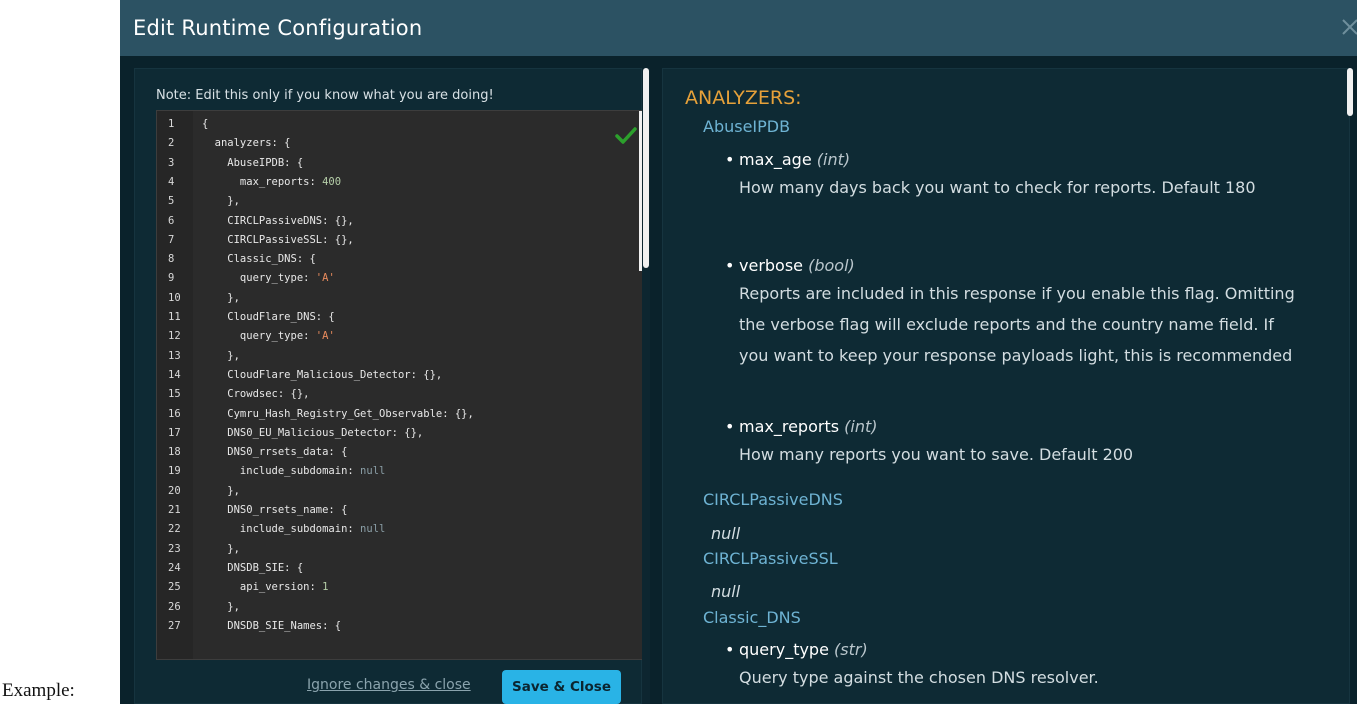 The image size is (1357, 704). I want to click on code-line: 19 include_subdomain: null, so click(400, 471).